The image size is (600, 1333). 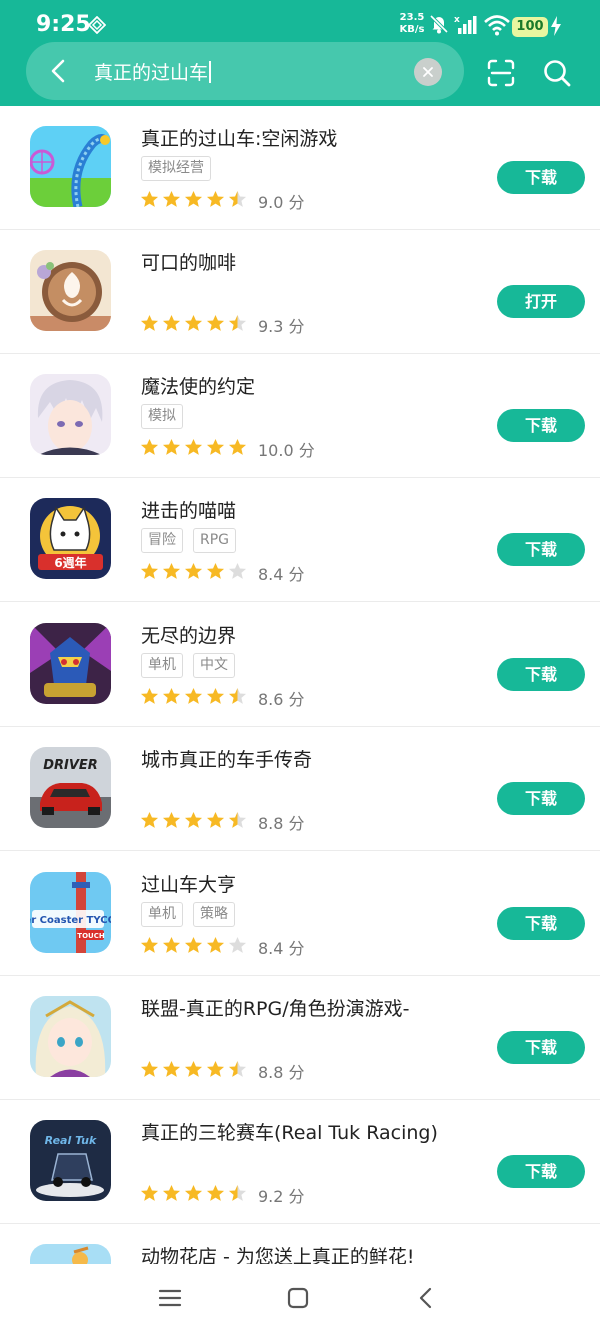 I want to click on svg-text: x, so click(x=457, y=20).